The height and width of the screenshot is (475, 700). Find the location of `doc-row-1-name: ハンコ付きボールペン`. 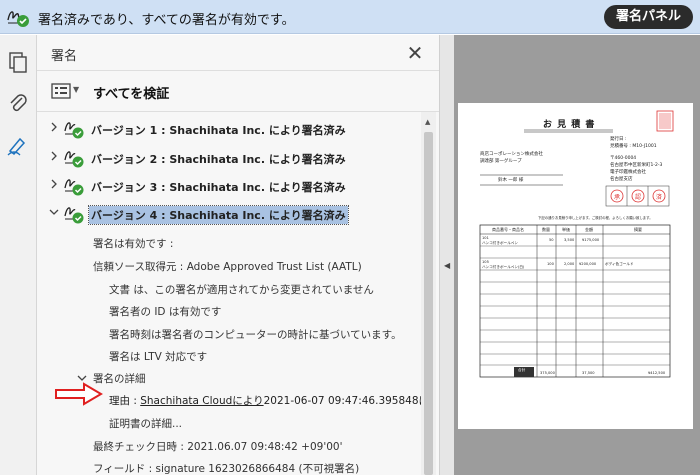

doc-row-1-name: ハンコ付きボールペン is located at coordinates (500, 243).